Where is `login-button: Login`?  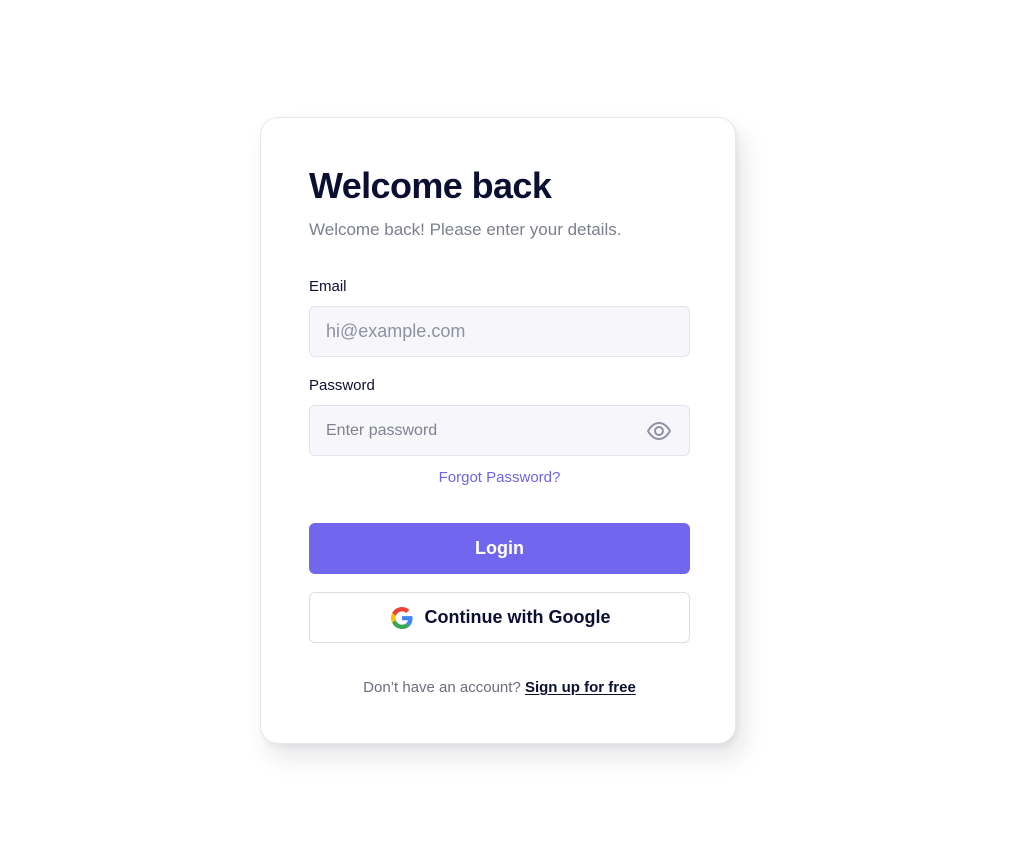 login-button: Login is located at coordinates (499, 548).